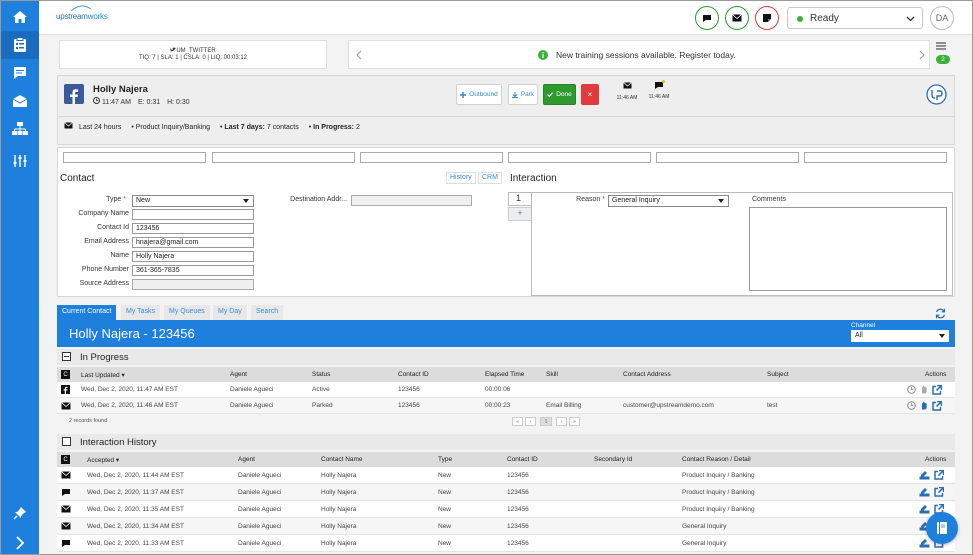  I want to click on mini-contact-chat: 11:46 AM, so click(659, 90).